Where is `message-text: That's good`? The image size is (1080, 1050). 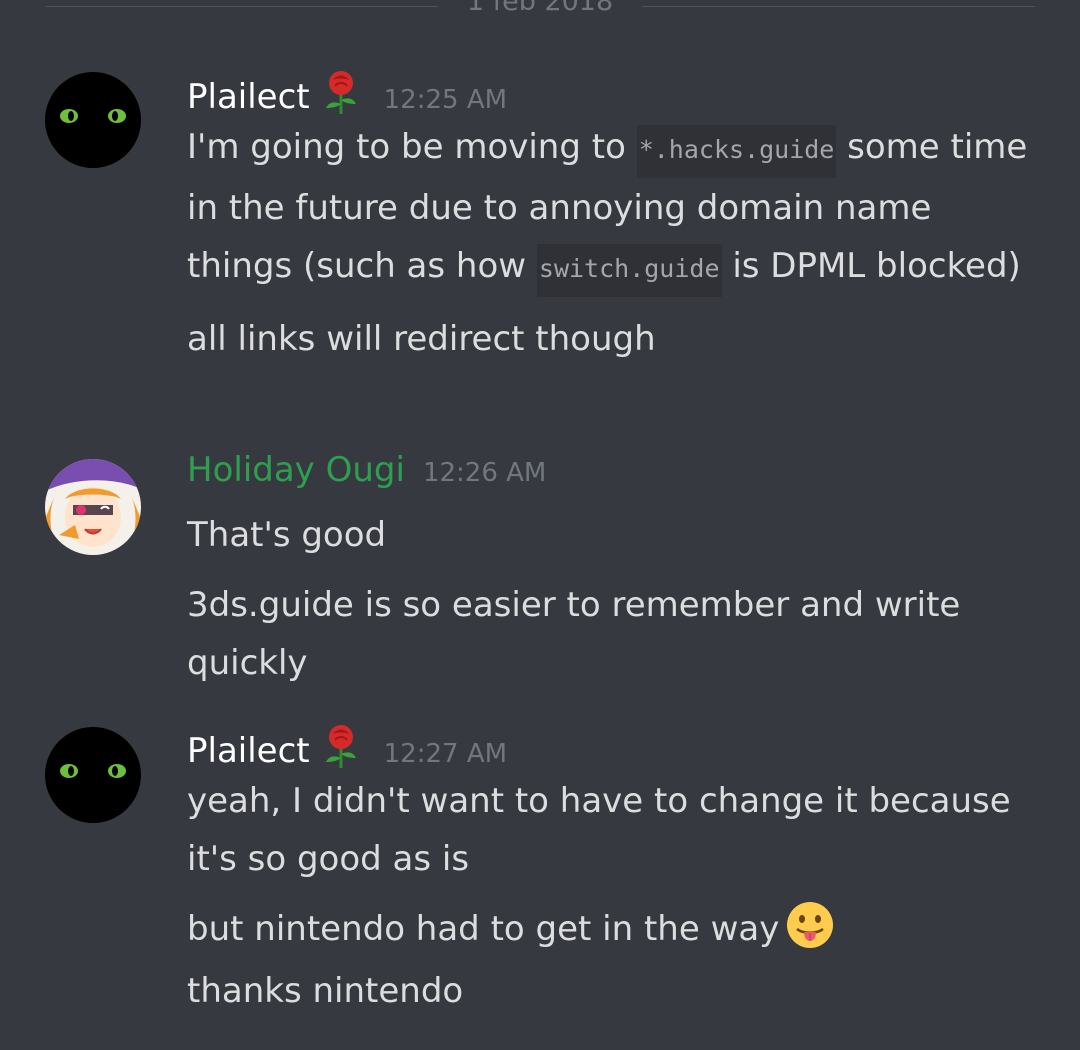 message-text: That's good is located at coordinates (287, 535).